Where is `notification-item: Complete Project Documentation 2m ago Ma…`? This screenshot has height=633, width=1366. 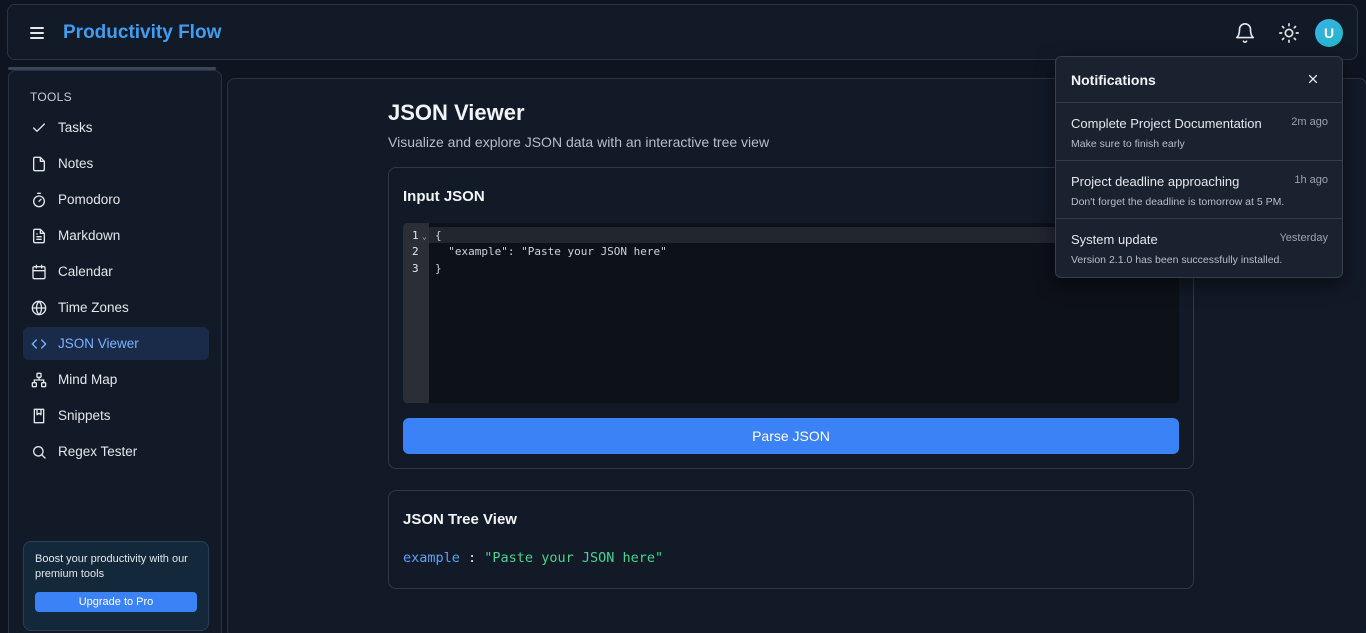 notification-item: Complete Project Documentation 2m ago Ma… is located at coordinates (1199, 132).